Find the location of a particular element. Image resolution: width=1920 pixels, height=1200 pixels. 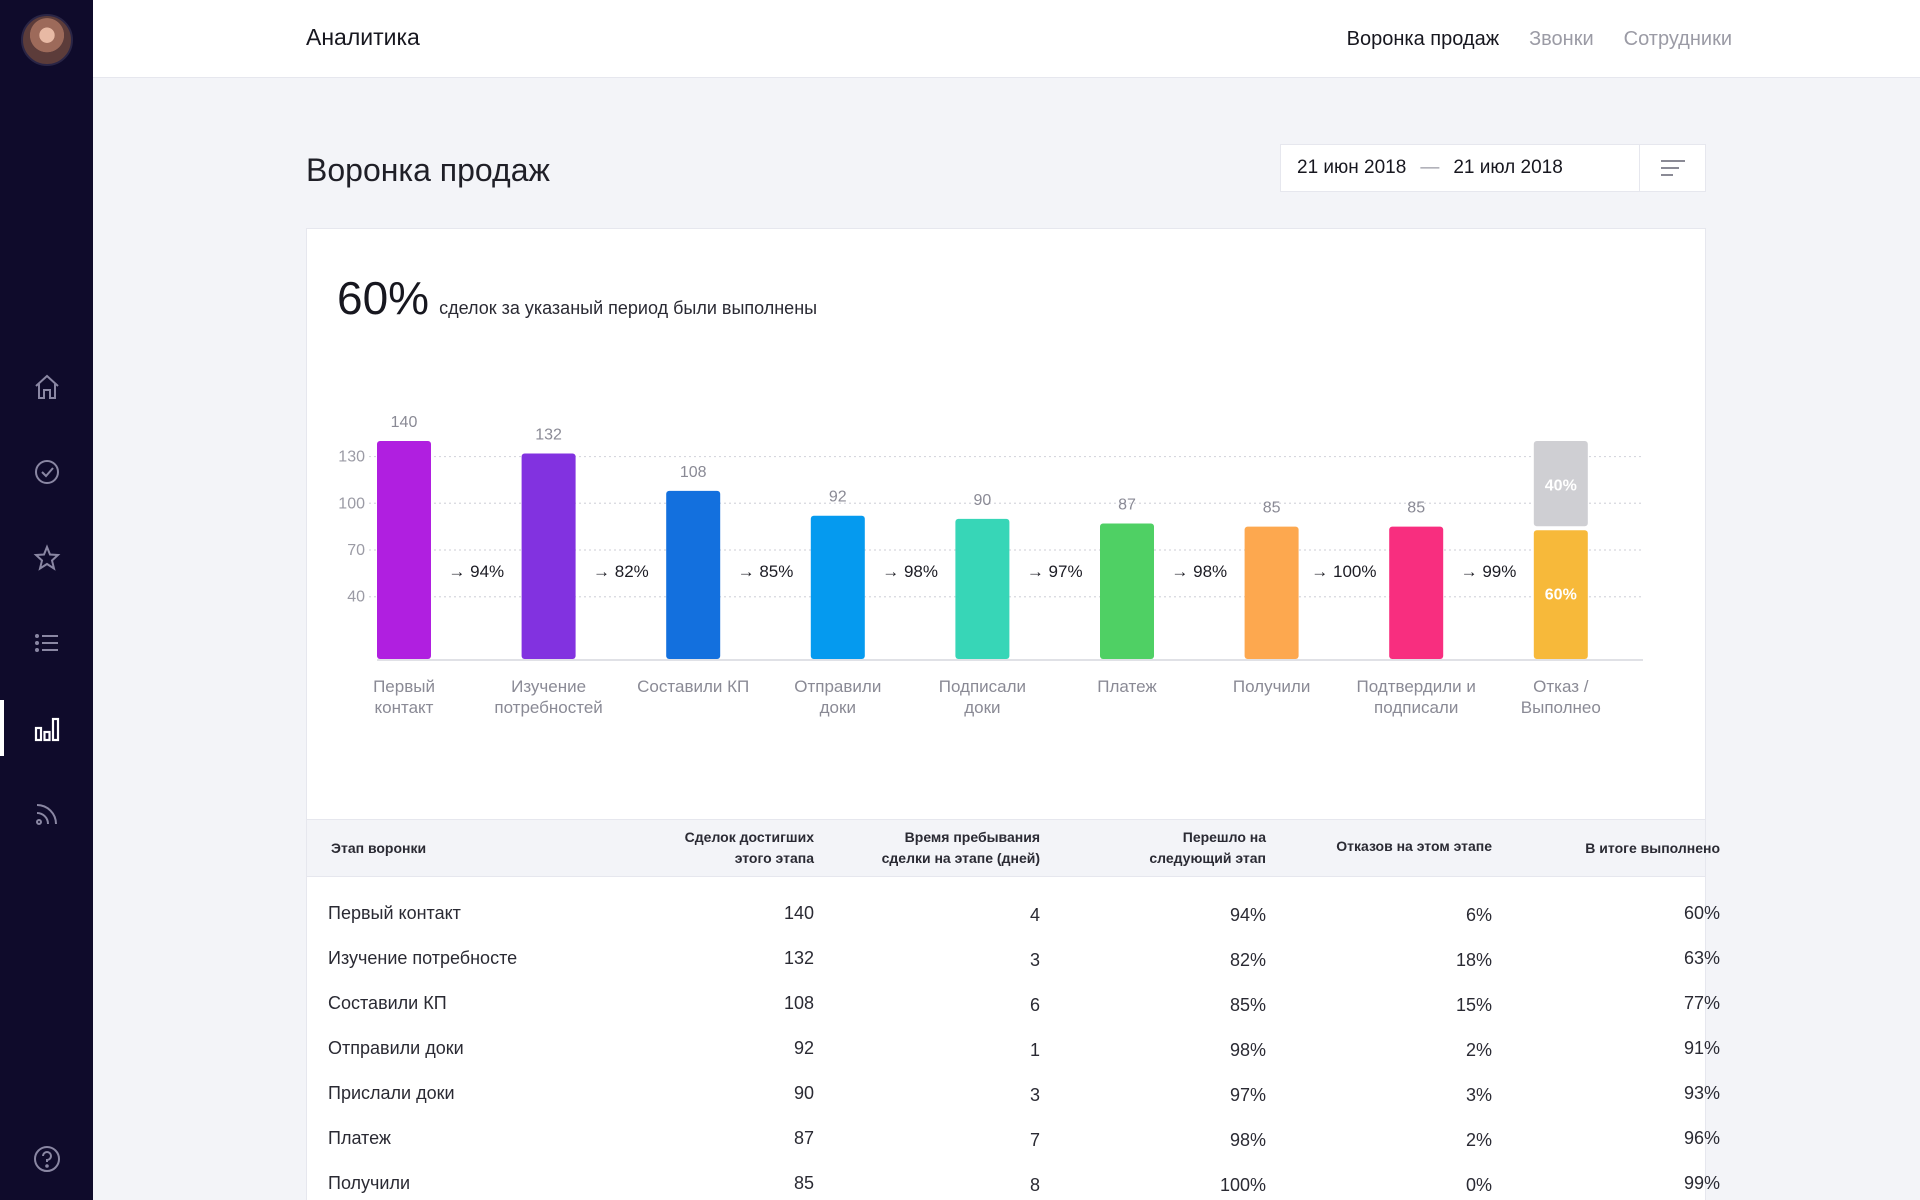

summary-text: сделок за указаный период были выполнены is located at coordinates (628, 308).